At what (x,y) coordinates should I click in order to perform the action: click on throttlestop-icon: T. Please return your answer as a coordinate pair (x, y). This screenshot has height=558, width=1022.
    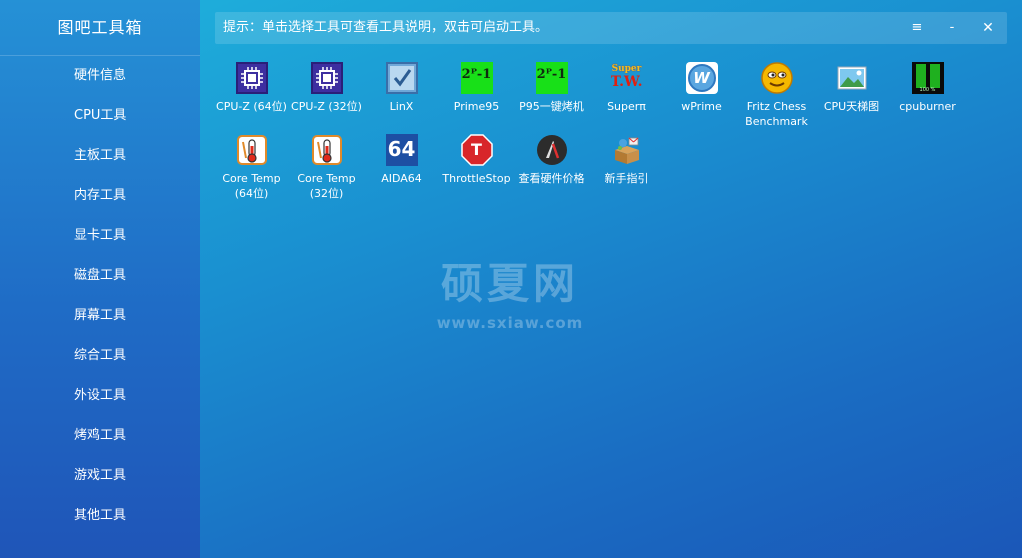
    Looking at the image, I should click on (476, 150).